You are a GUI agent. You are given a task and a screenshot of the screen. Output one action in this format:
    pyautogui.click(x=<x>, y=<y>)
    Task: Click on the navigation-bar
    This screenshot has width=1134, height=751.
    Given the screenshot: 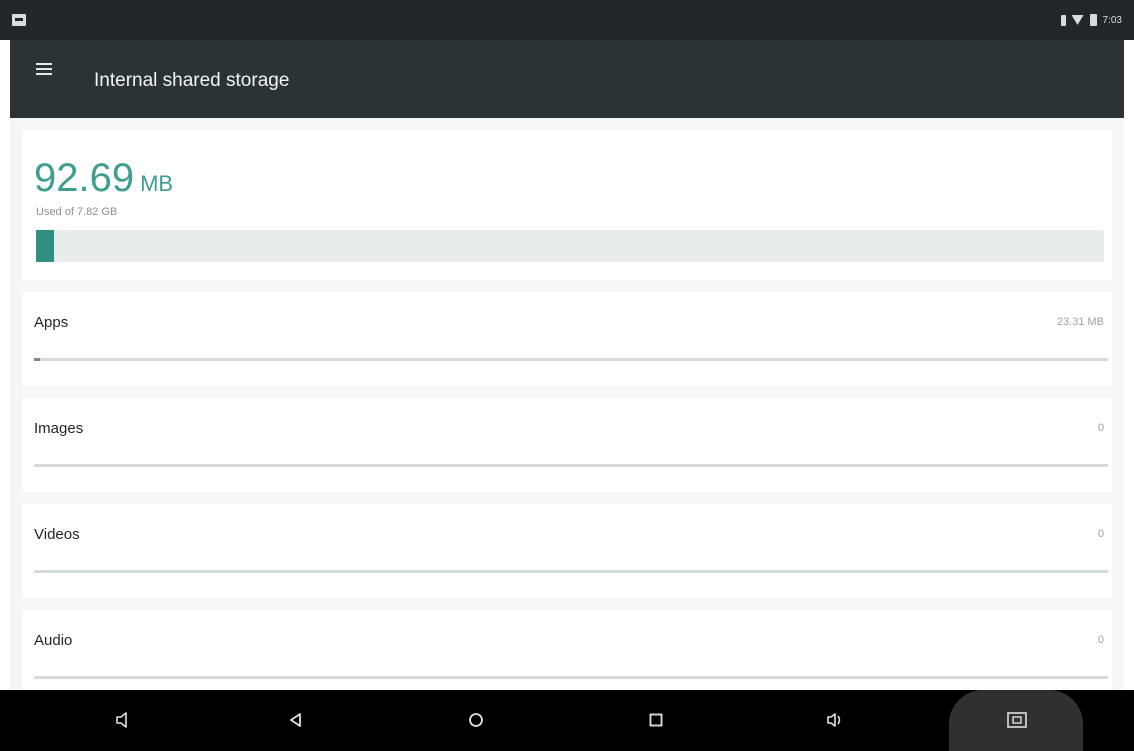 What is the action you would take?
    pyautogui.click(x=567, y=720)
    